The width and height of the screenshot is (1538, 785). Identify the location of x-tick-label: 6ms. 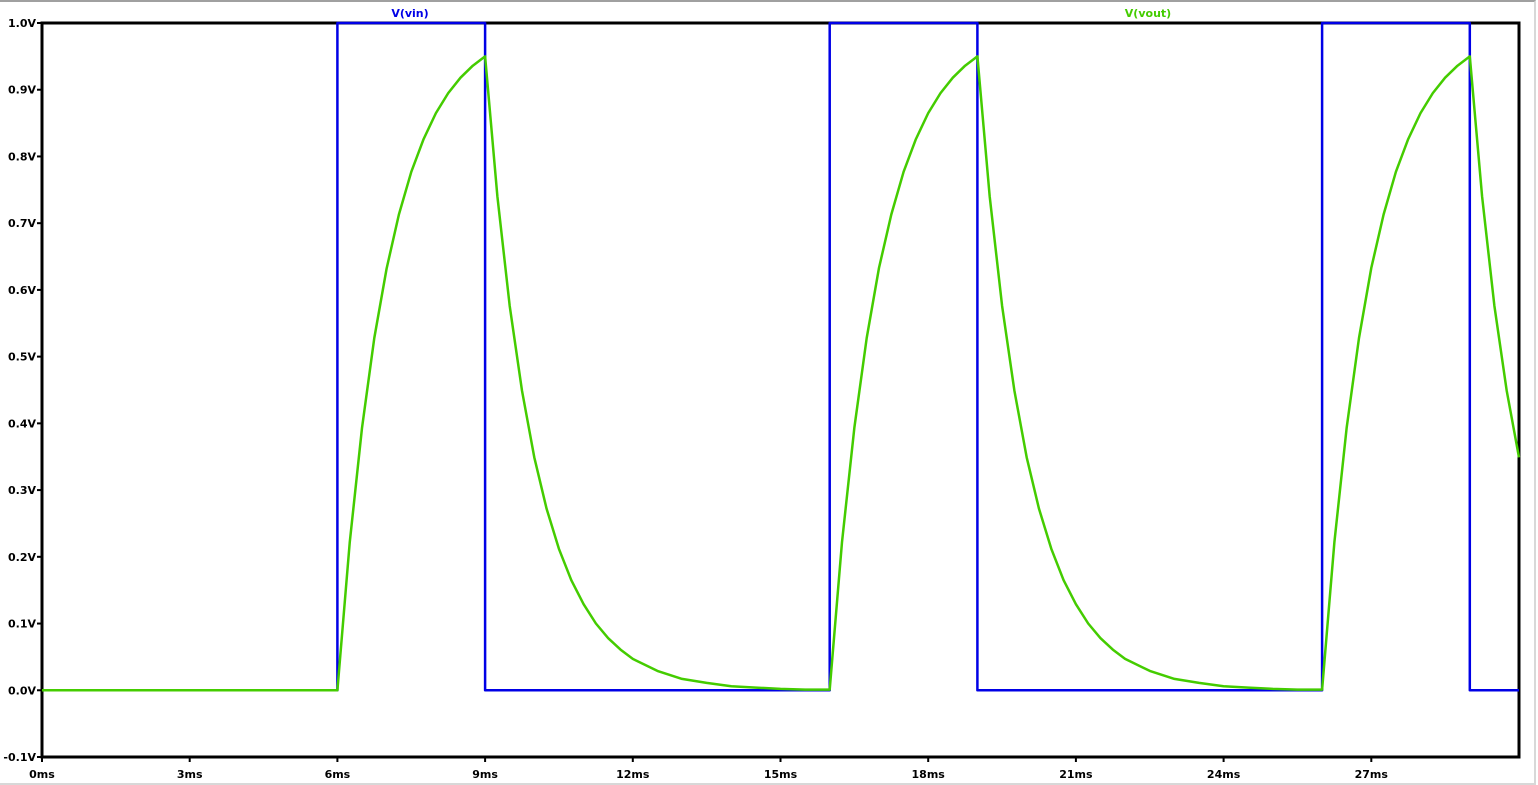
(338, 774).